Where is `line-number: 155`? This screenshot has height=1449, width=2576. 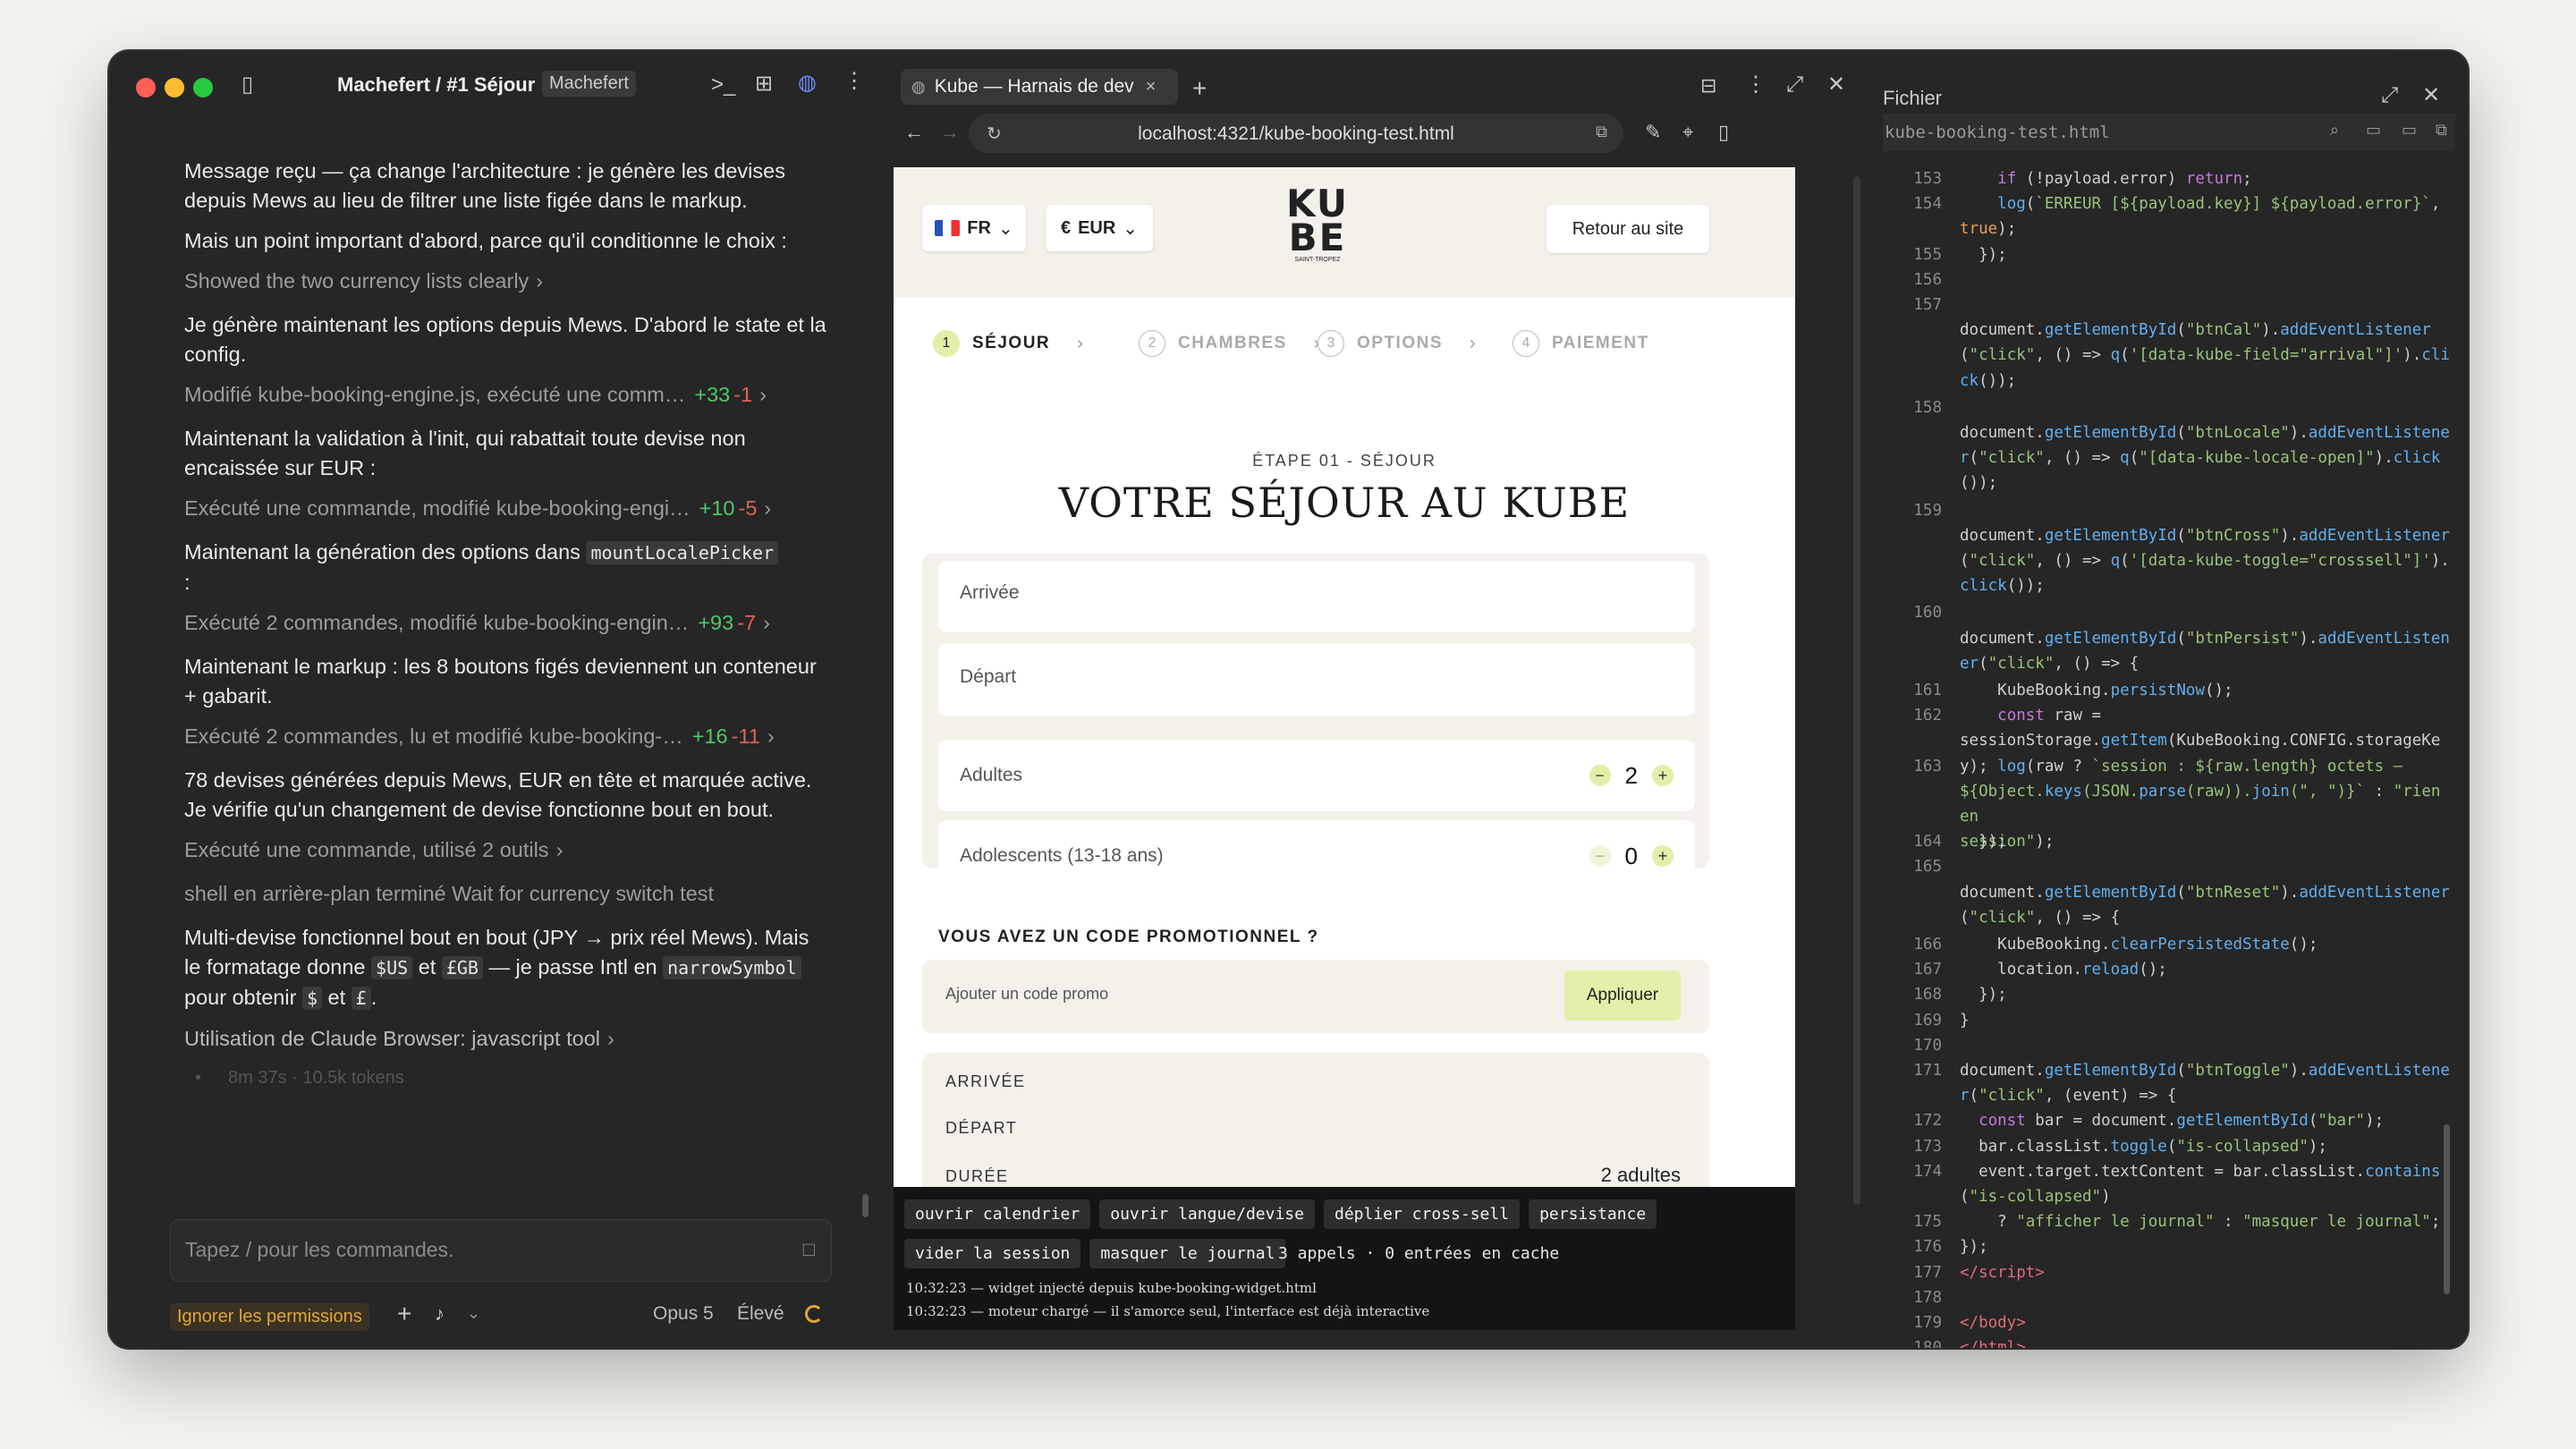
line-number: 155 is located at coordinates (1927, 254).